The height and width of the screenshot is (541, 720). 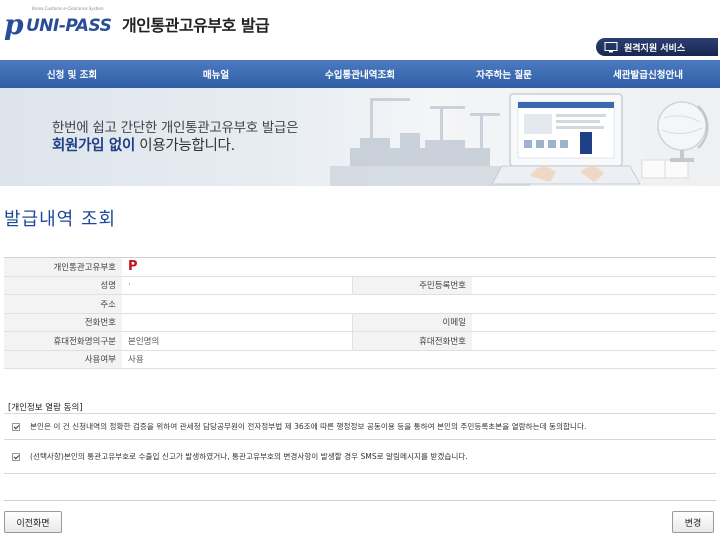 I want to click on page-title: 발급내역 조회, so click(x=60, y=219).